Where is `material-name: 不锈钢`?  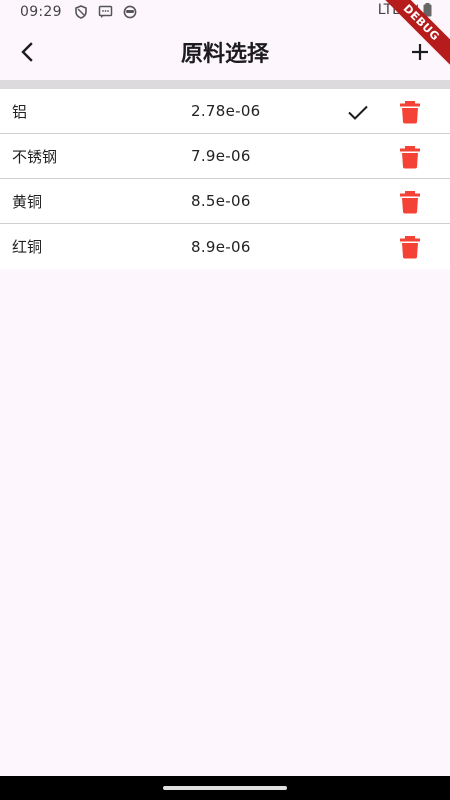
material-name: 不锈钢 is located at coordinates (35, 156).